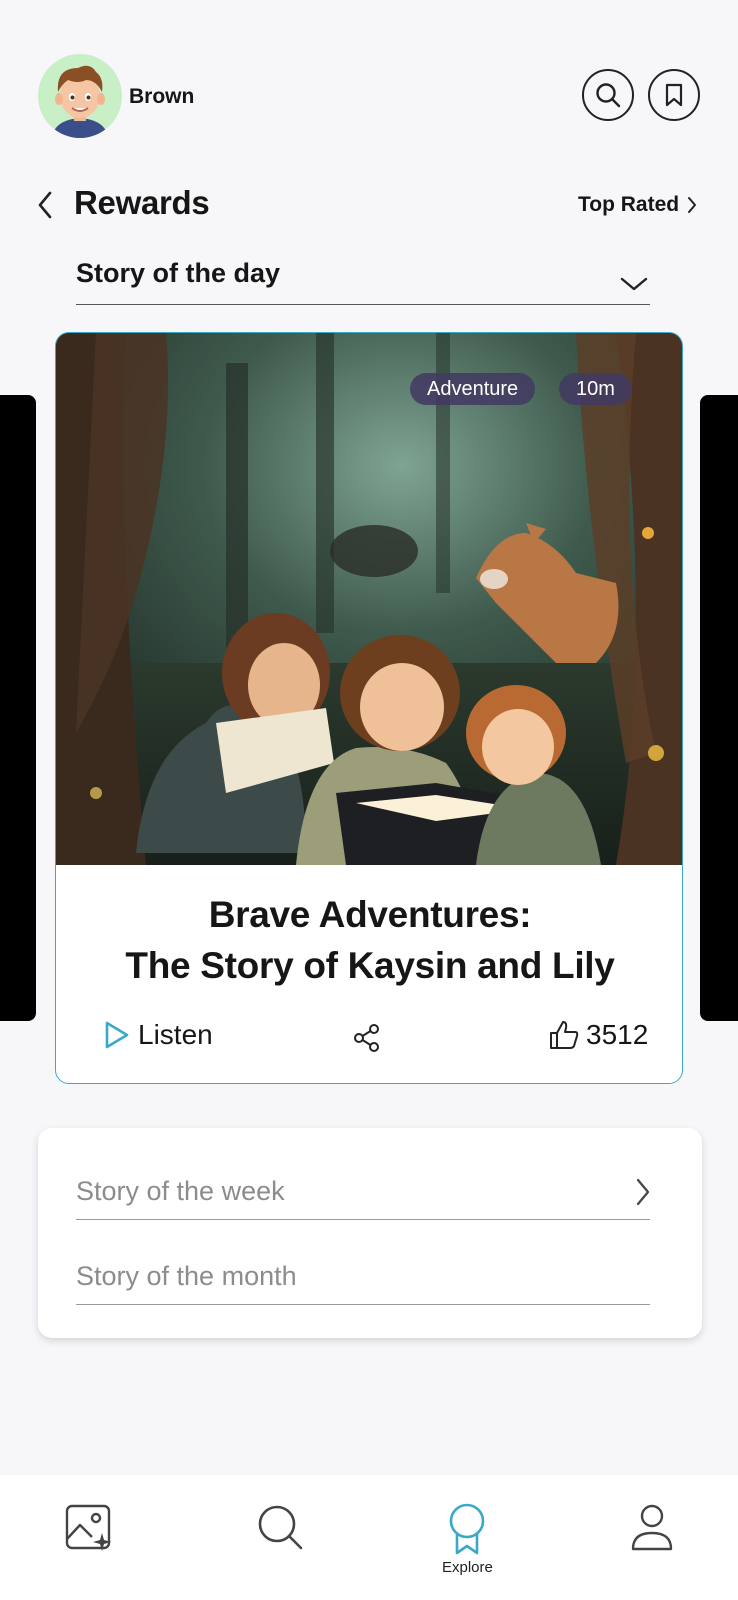 Image resolution: width=738 pixels, height=1600 pixels. What do you see at coordinates (719, 708) in the screenshot?
I see `next-card-peek` at bounding box center [719, 708].